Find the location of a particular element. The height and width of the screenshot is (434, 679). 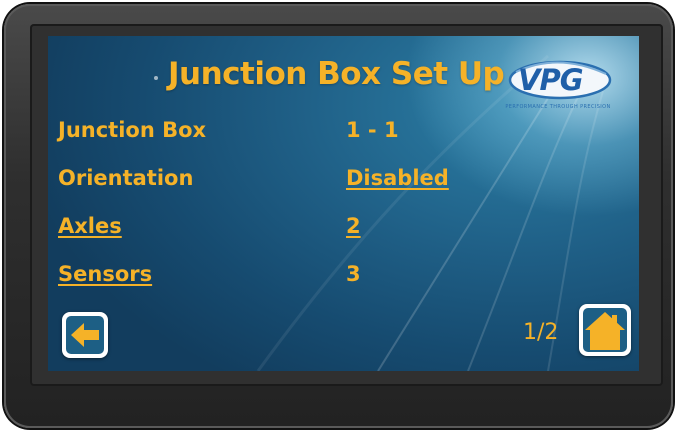

orientation-value-link: Disabled is located at coordinates (397, 178).